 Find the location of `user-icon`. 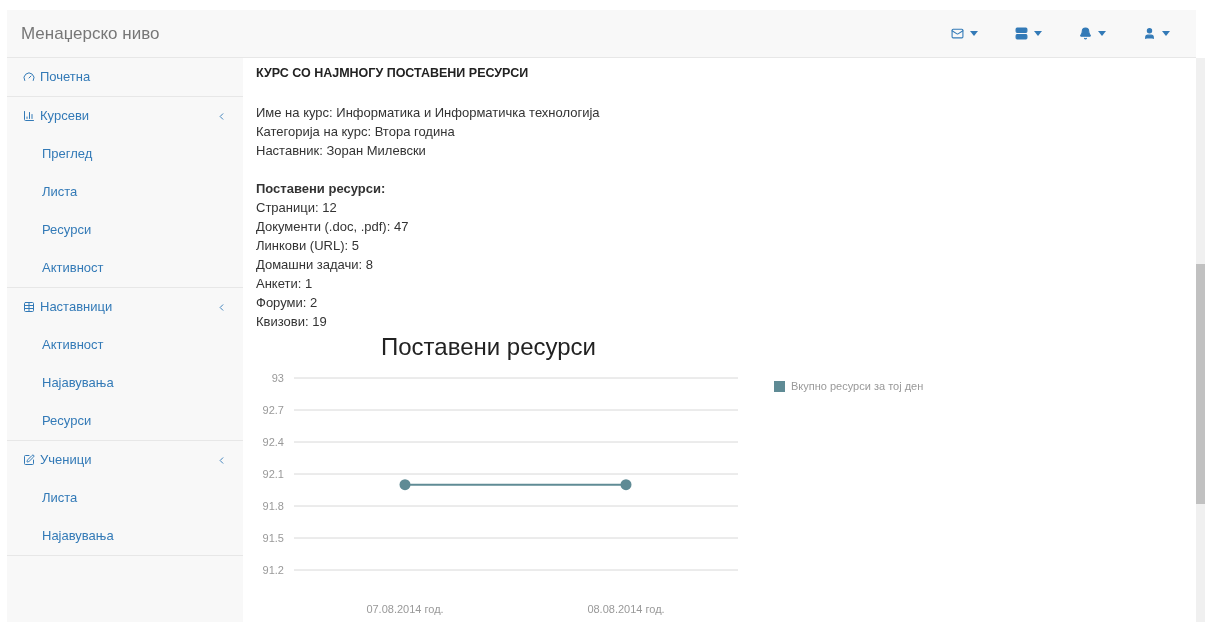

user-icon is located at coordinates (1149, 33).